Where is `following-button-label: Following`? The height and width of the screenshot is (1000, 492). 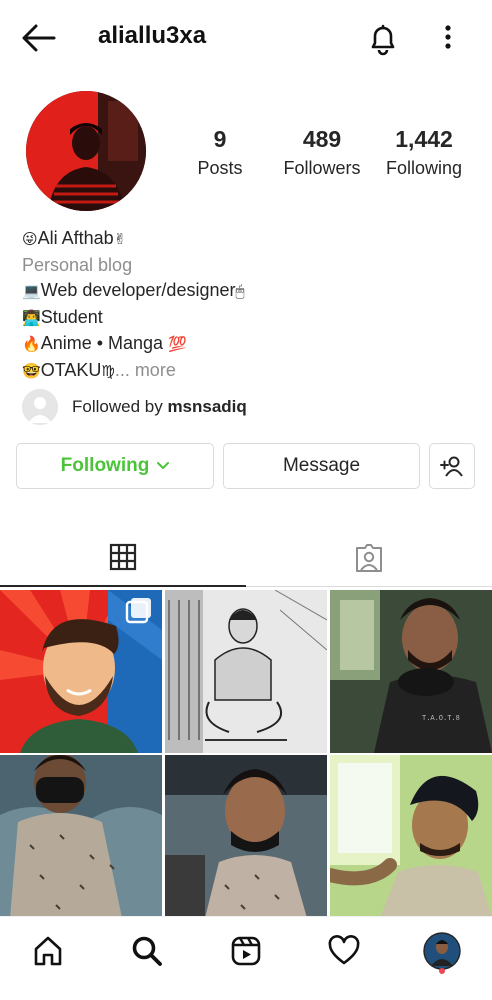 following-button-label: Following is located at coordinates (105, 465).